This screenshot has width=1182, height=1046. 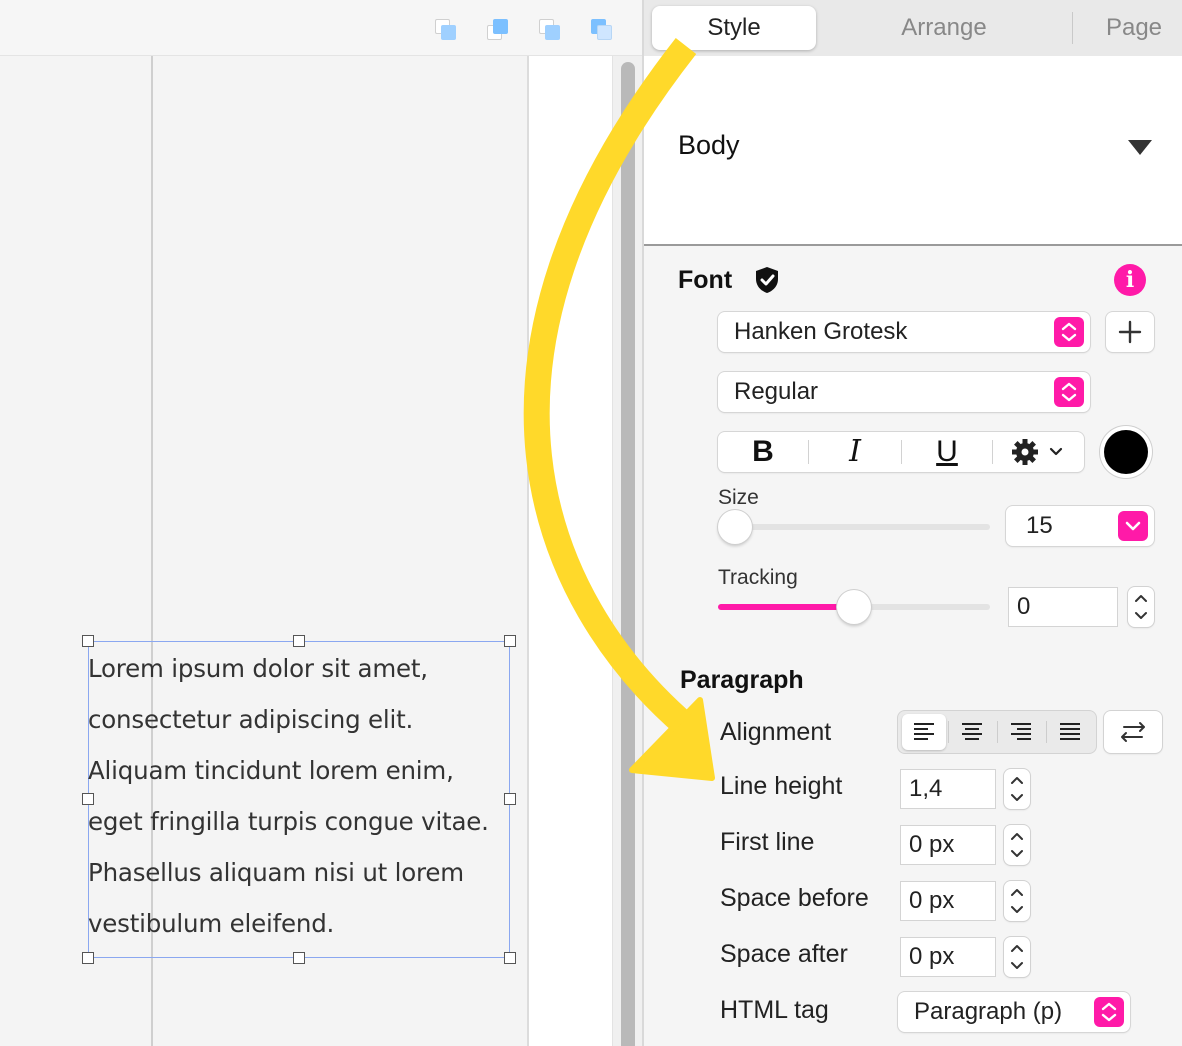 What do you see at coordinates (776, 391) in the screenshot?
I see `font-weight-value: Regular` at bounding box center [776, 391].